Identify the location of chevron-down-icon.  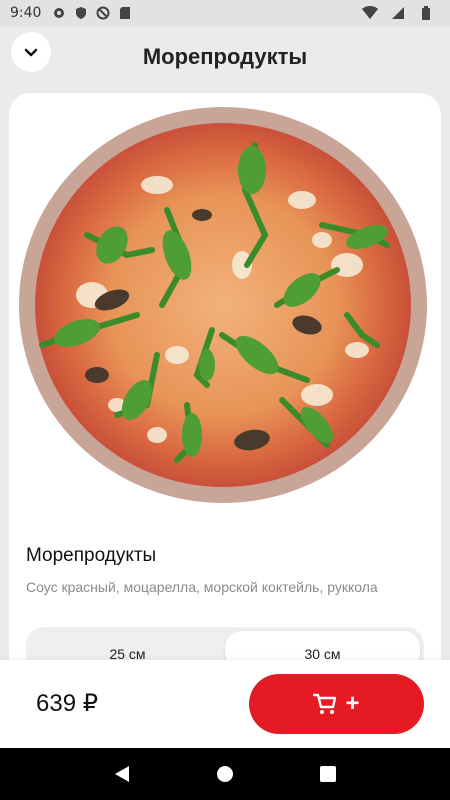
(31, 52).